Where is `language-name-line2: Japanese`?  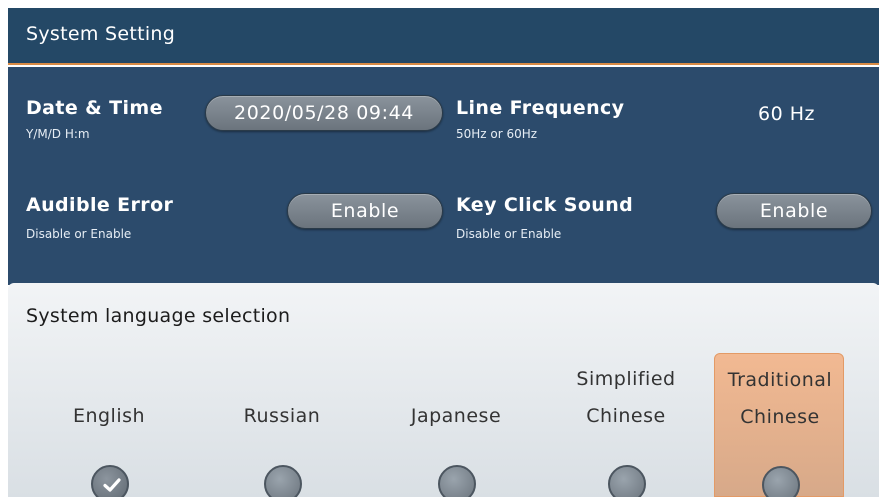
language-name-line2: Japanese is located at coordinates (456, 416).